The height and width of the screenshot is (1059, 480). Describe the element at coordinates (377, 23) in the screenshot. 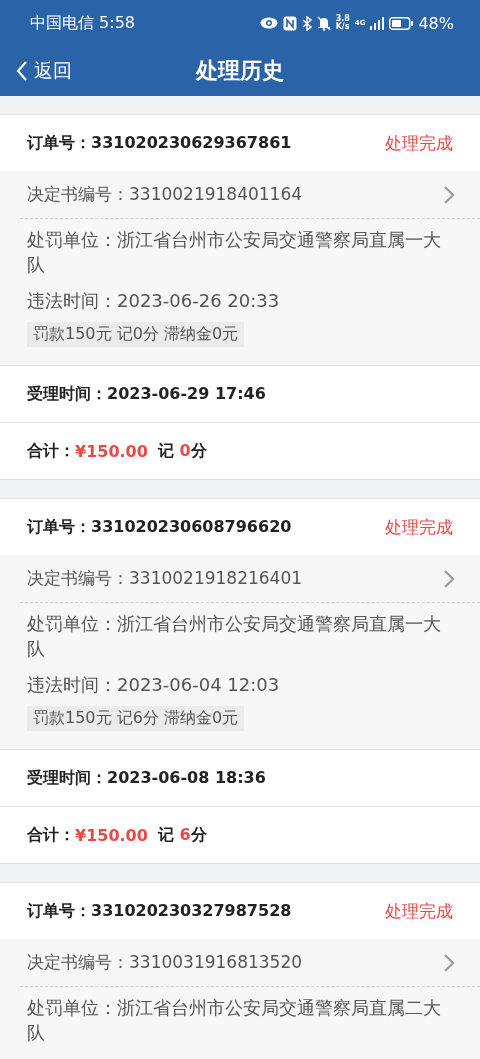

I see `signal-icon` at that location.